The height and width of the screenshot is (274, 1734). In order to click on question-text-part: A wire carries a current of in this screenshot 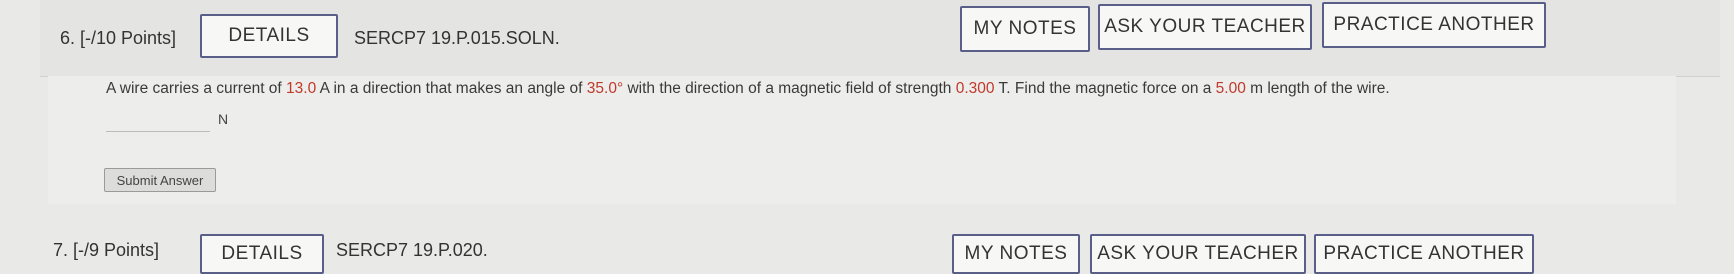, I will do `click(196, 88)`.